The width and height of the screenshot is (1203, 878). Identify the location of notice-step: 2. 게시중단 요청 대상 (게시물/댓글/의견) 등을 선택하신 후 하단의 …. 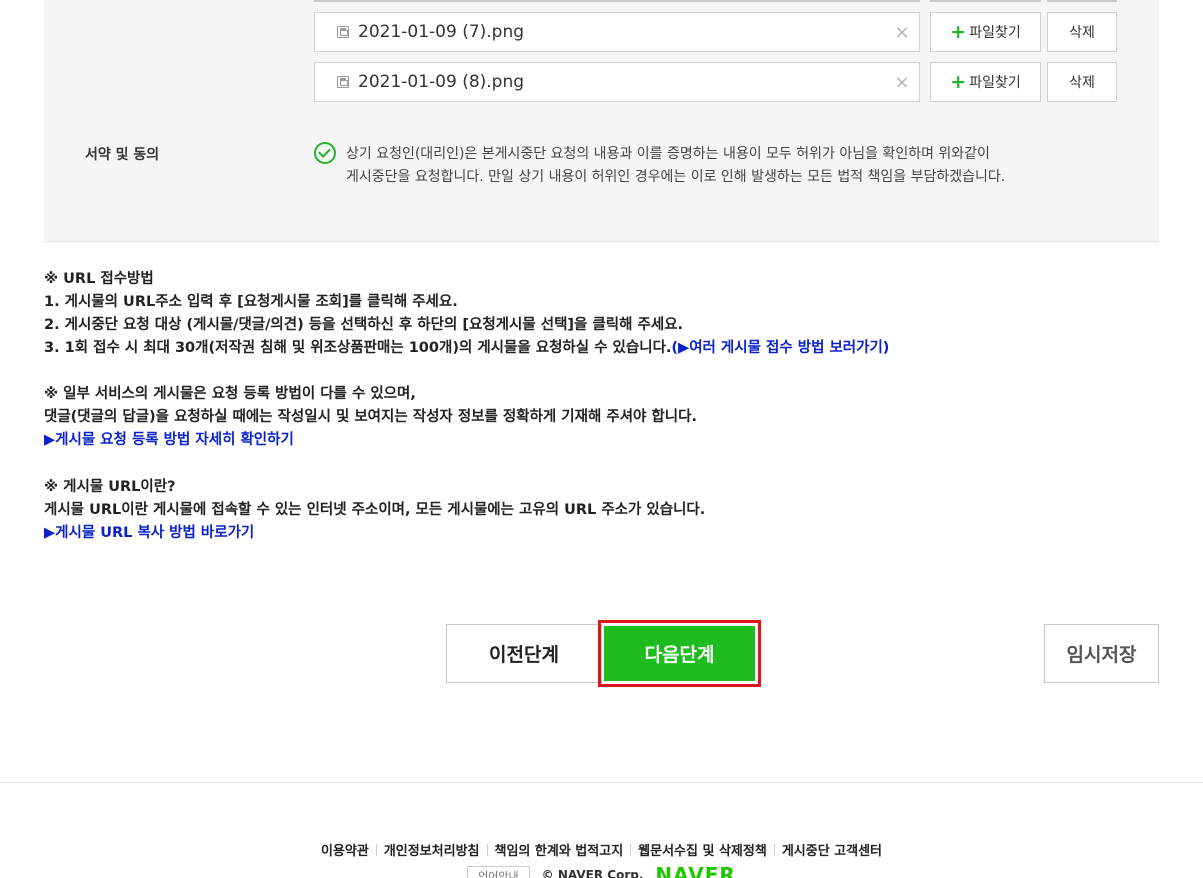
(364, 325).